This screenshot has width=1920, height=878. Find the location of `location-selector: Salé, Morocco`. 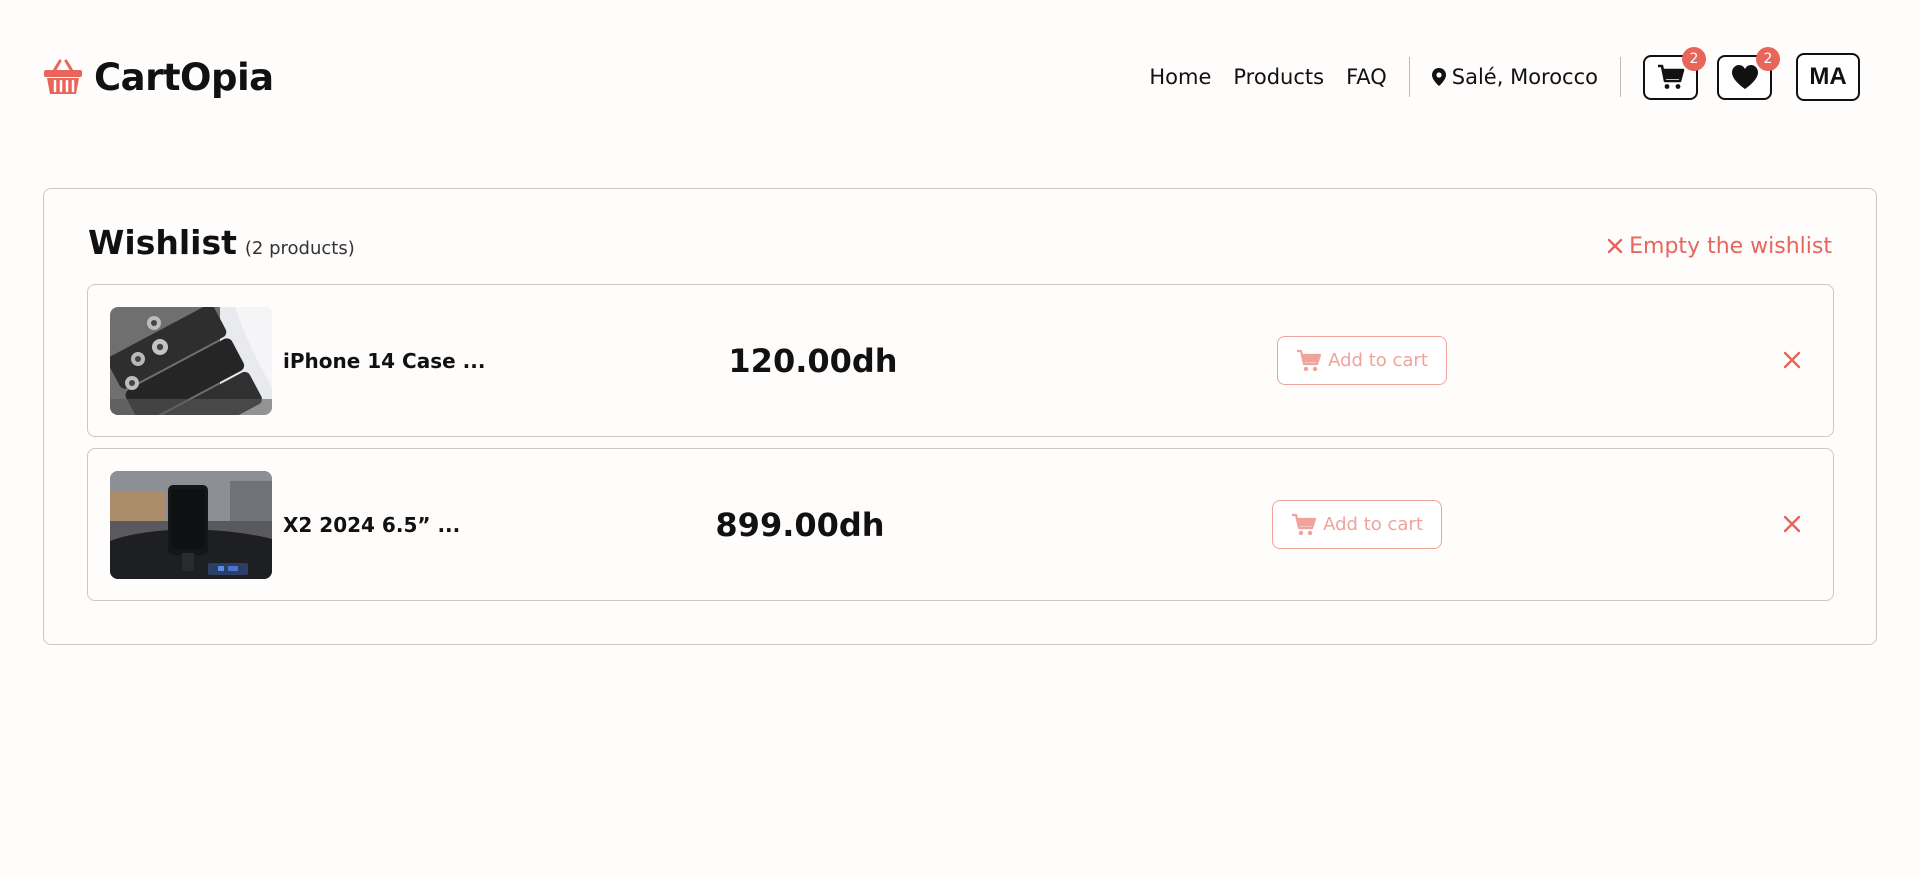

location-selector: Salé, Morocco is located at coordinates (1514, 77).